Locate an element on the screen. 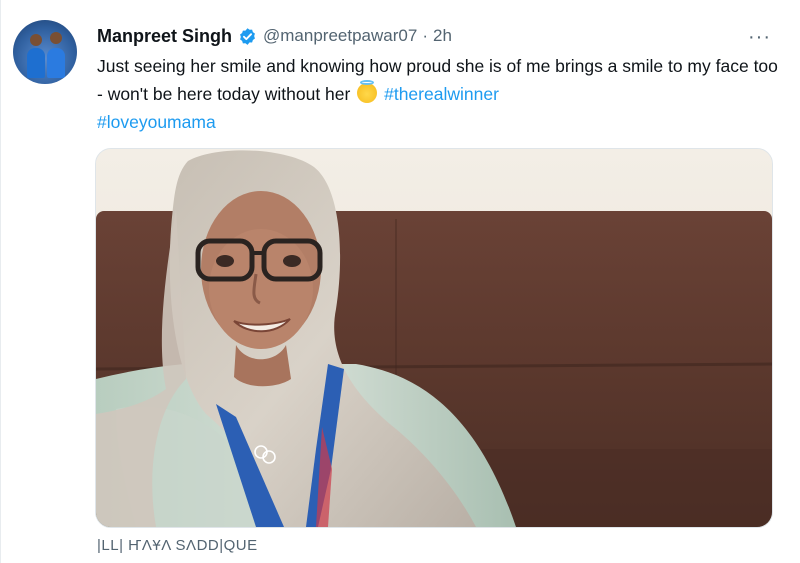 The image size is (800, 563). verified-badge-icon is located at coordinates (247, 36).